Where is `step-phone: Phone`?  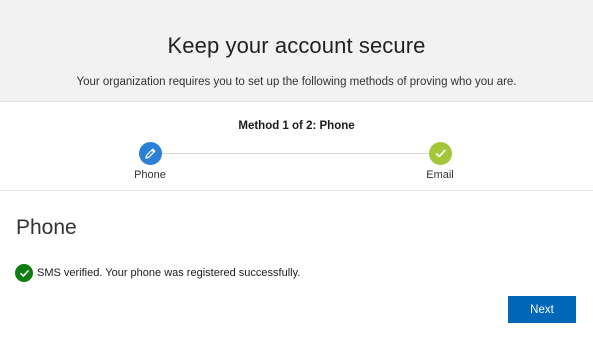
step-phone: Phone is located at coordinates (150, 161).